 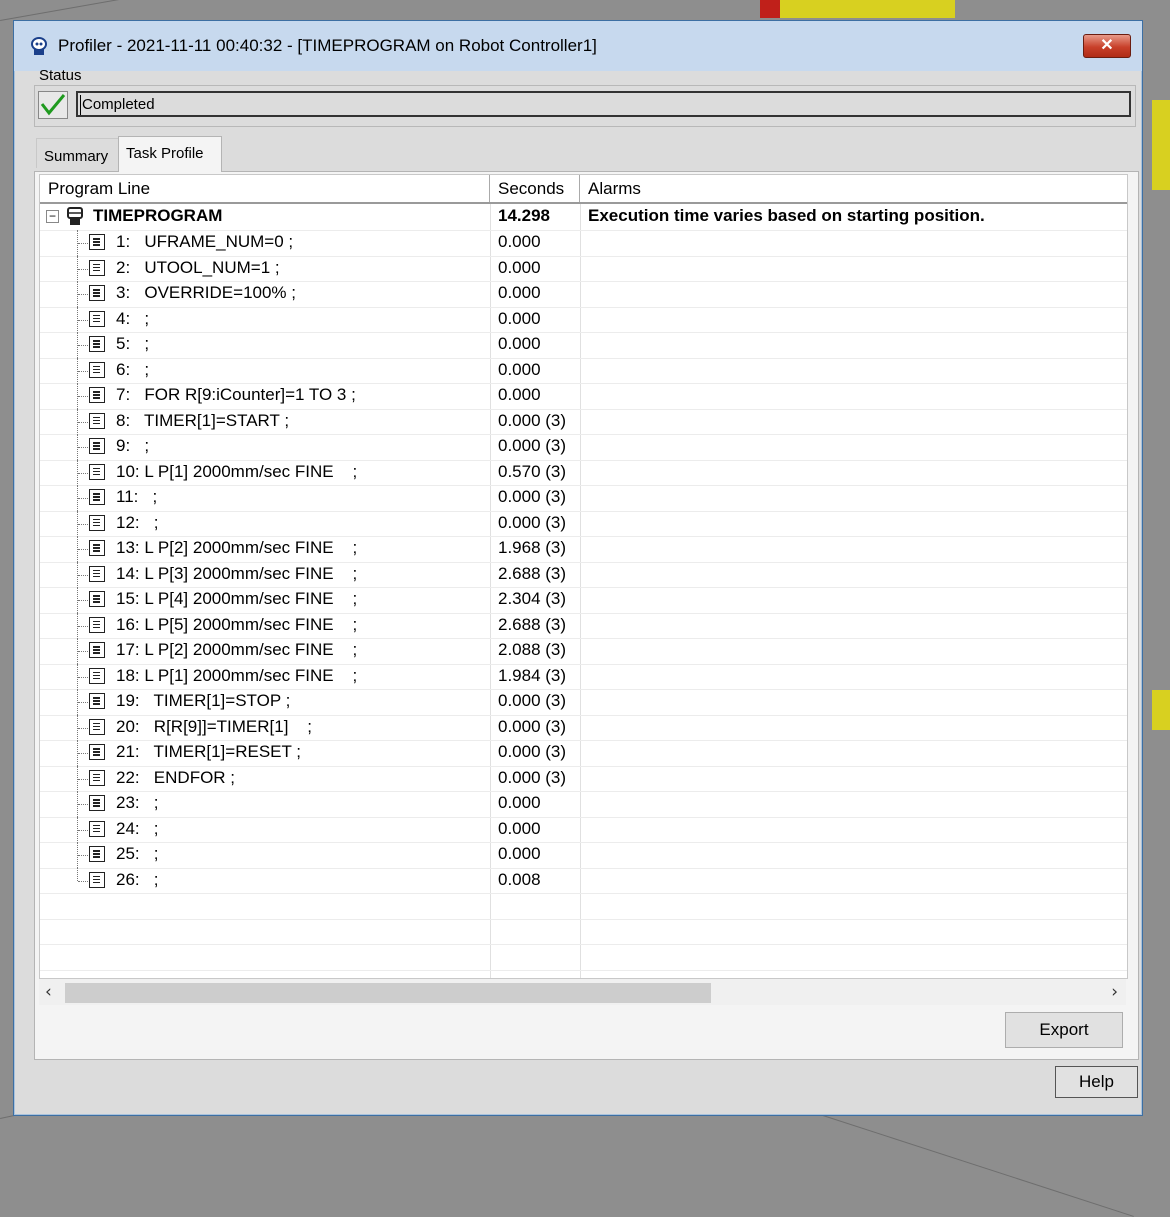 I want to click on table-row: 24: ; 0.000, so click(x=583, y=829).